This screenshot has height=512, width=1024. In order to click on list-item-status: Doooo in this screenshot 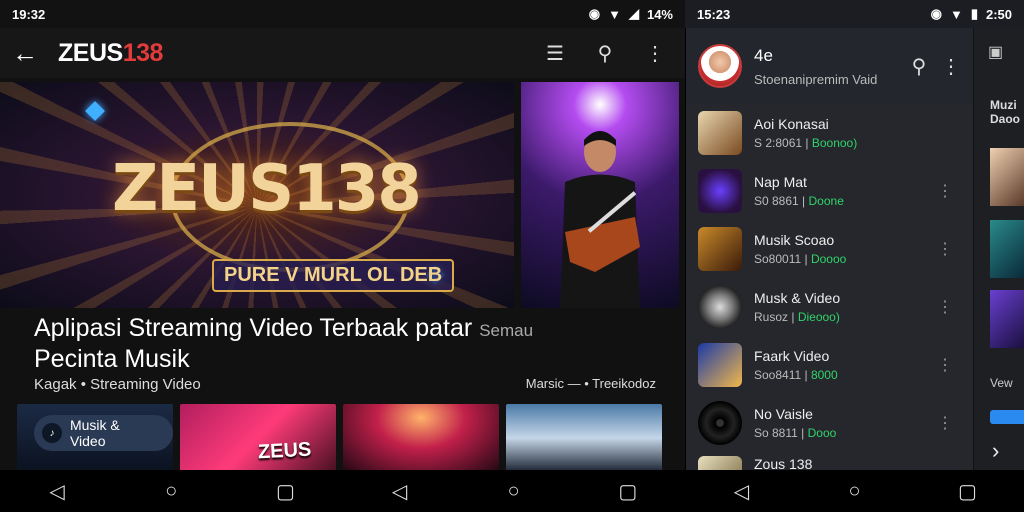, I will do `click(828, 259)`.